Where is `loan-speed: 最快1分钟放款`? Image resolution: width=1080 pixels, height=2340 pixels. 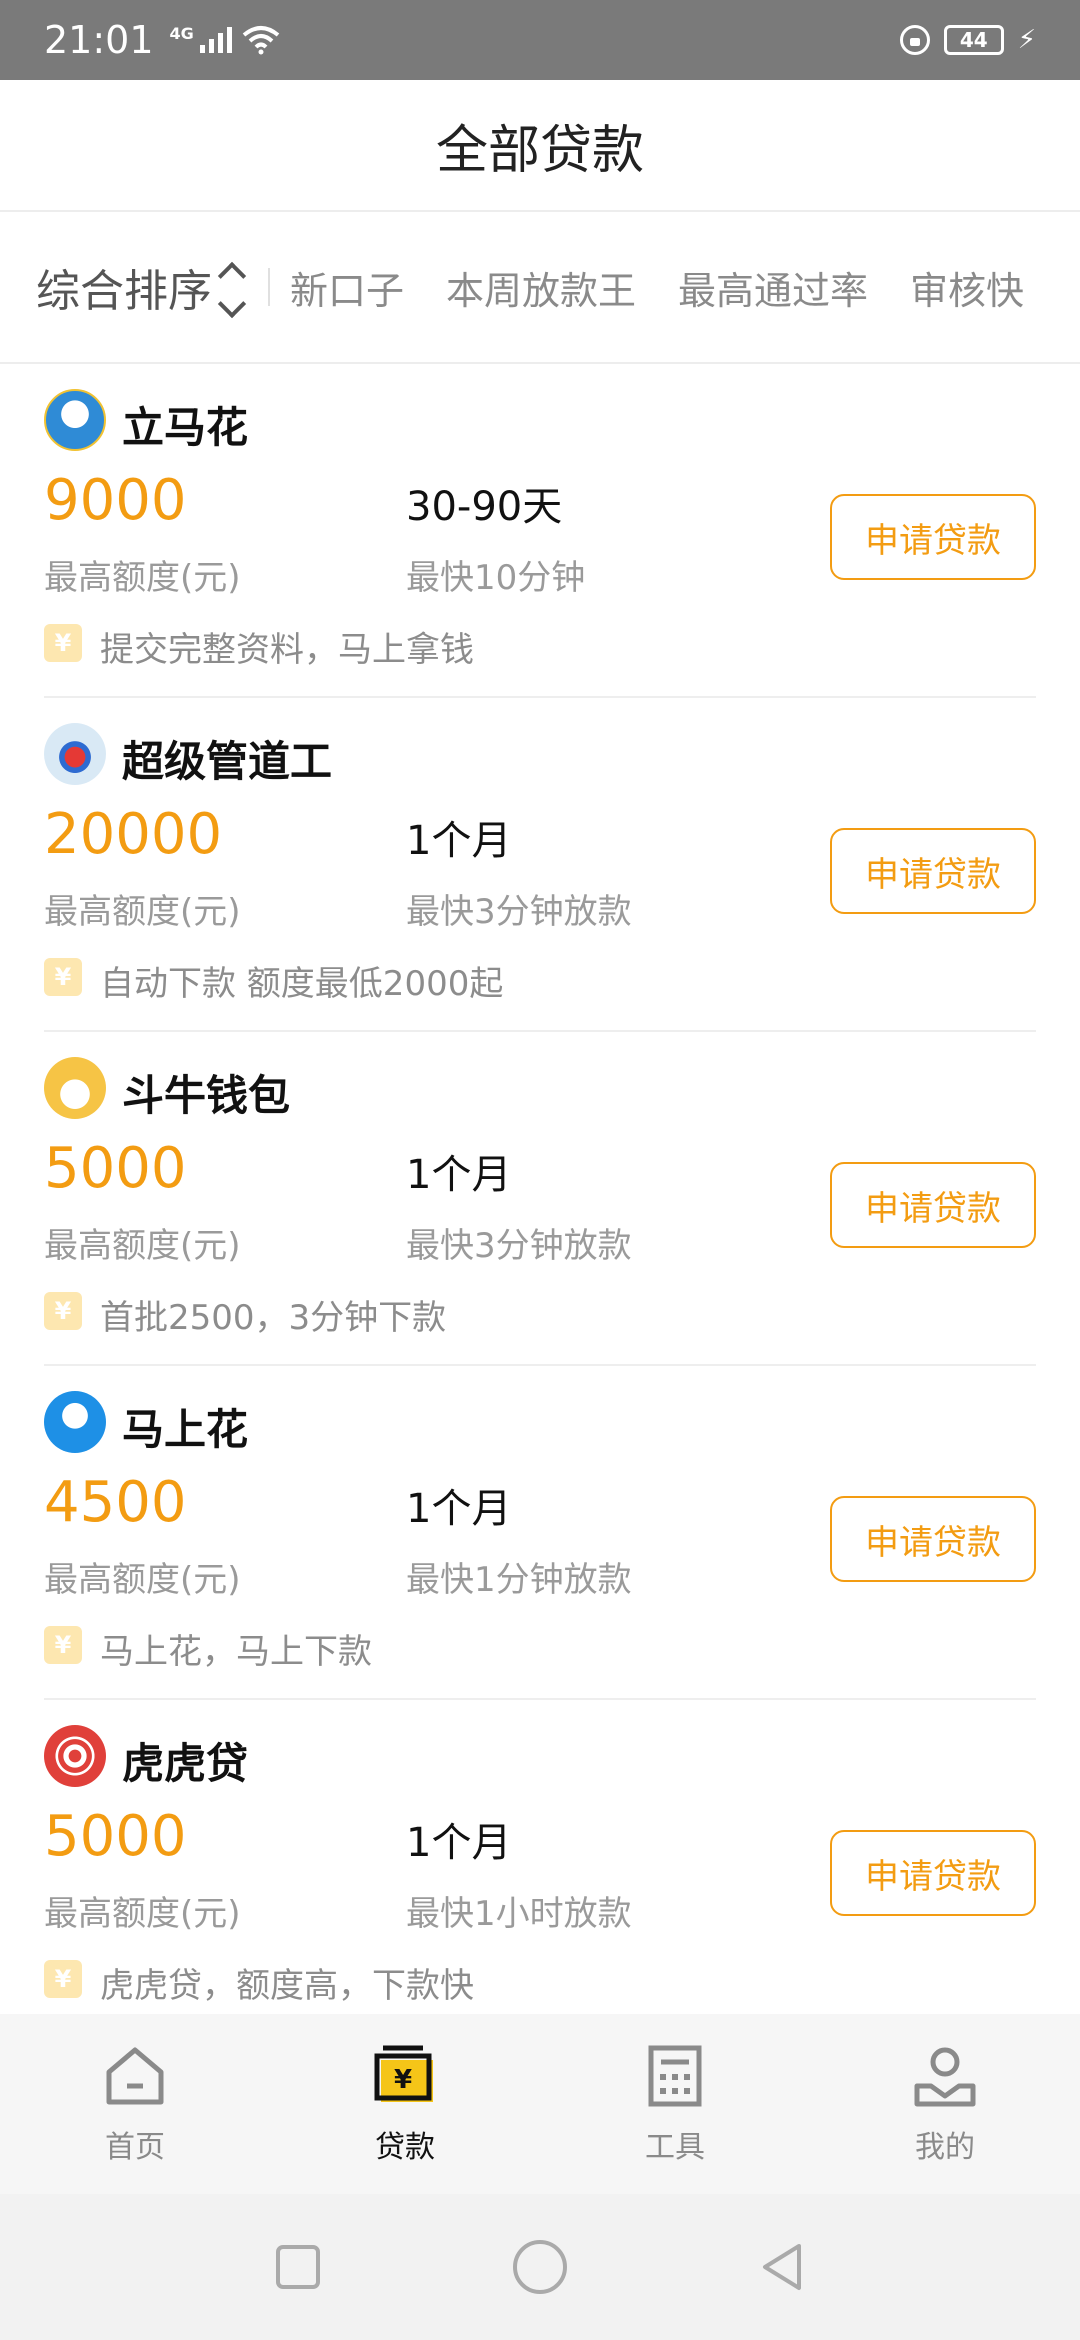
loan-speed: 最快1分钟放款 is located at coordinates (519, 1580).